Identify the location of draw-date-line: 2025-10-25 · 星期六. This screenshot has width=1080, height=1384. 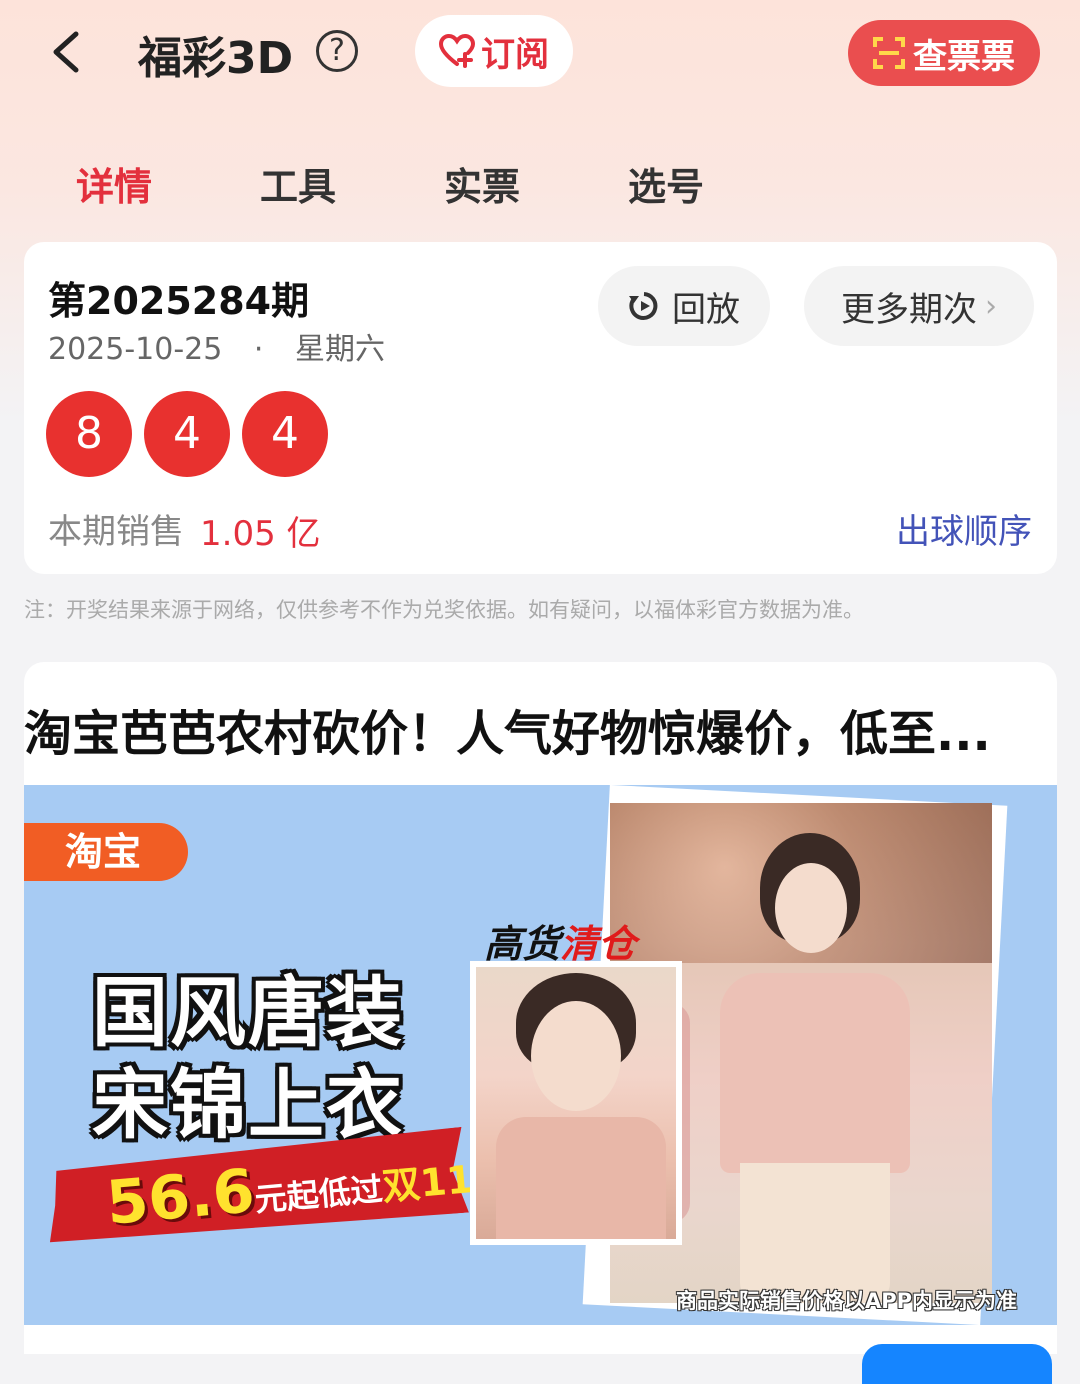
(216, 346).